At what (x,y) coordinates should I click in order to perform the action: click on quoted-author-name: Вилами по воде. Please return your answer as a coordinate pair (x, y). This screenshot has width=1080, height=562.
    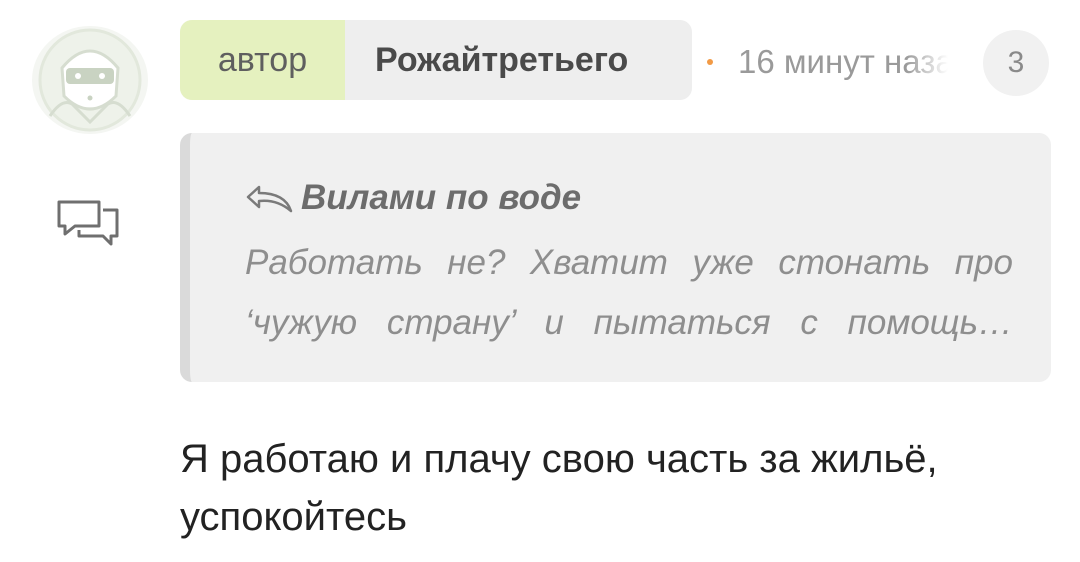
    Looking at the image, I should click on (441, 197).